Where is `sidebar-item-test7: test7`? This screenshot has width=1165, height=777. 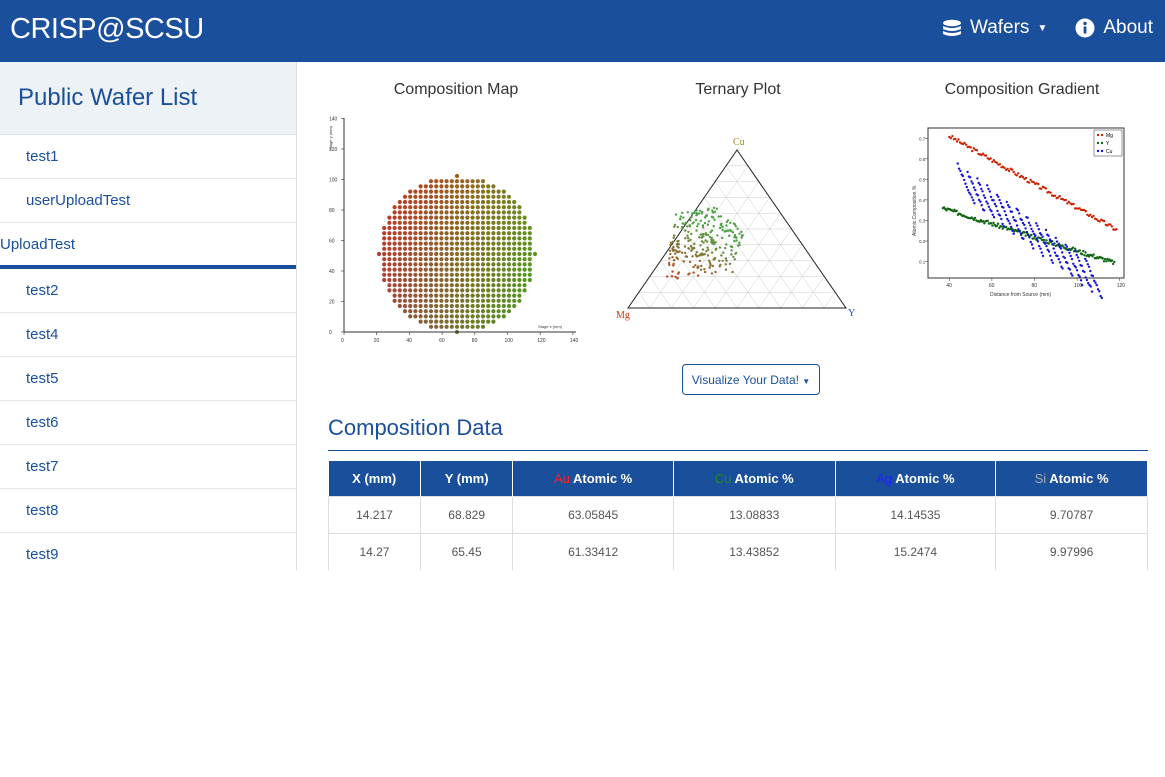
sidebar-item-test7: test7 is located at coordinates (148, 467).